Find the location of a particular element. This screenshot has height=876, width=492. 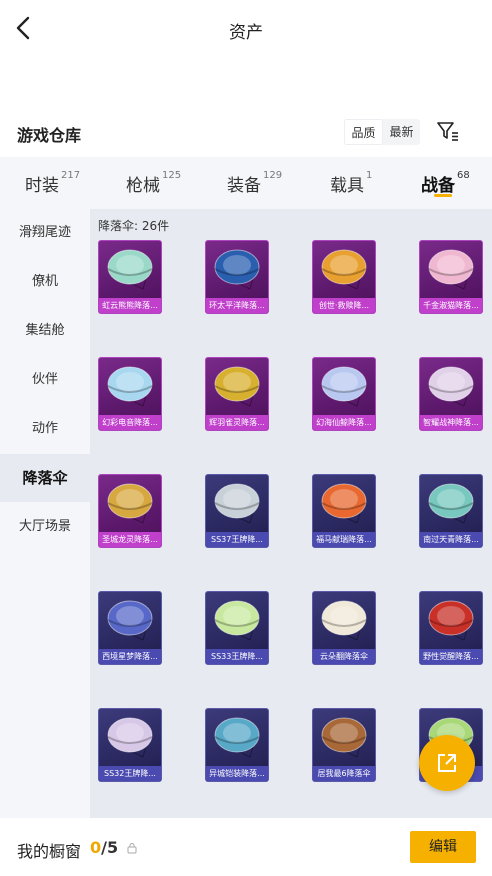

item-count-label: 降落伞: 26件 is located at coordinates (134, 226).